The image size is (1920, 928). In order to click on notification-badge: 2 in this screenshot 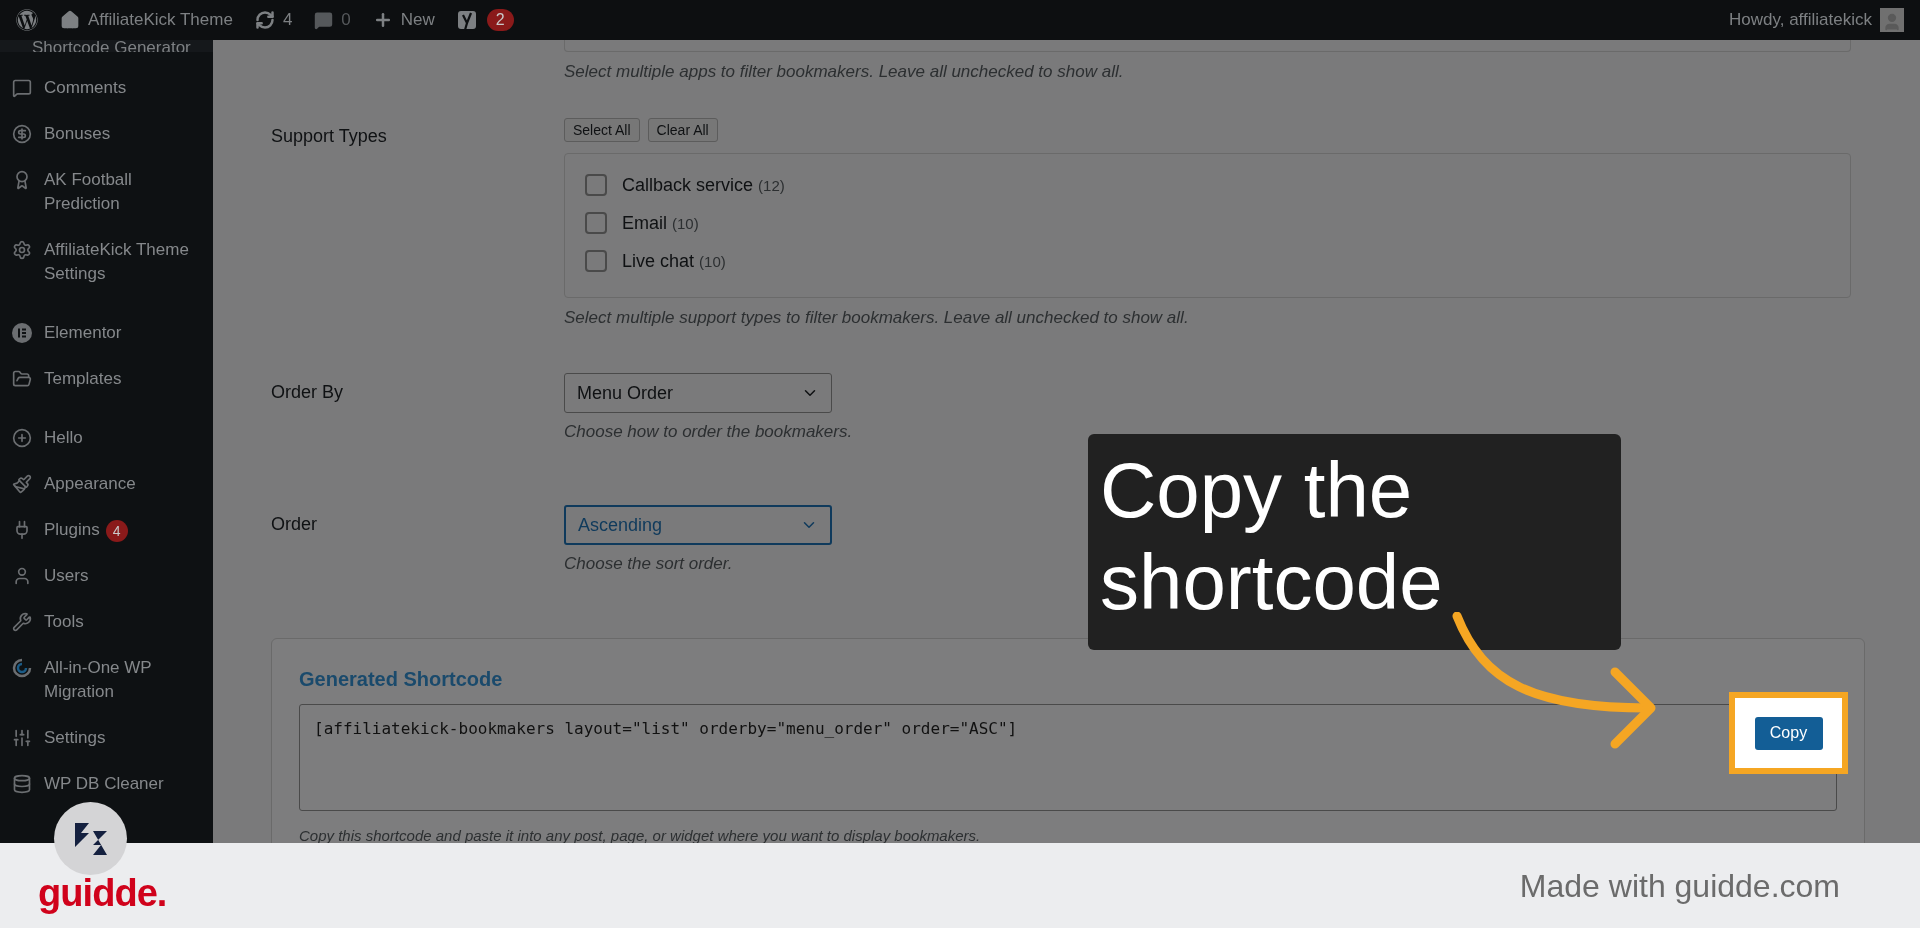, I will do `click(500, 20)`.